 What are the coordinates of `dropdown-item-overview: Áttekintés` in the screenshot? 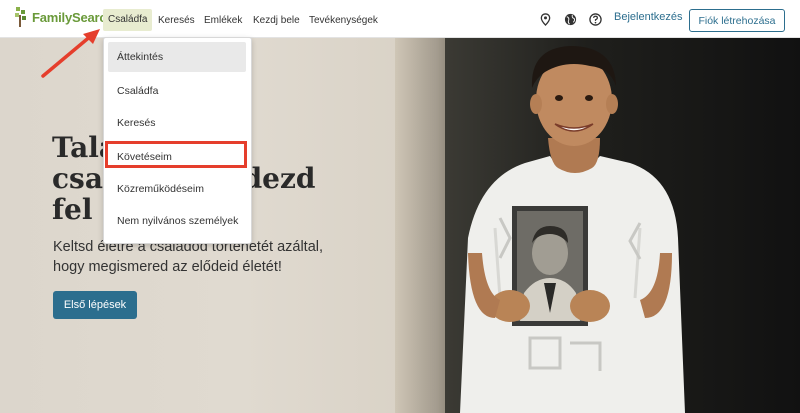 It's located at (177, 57).